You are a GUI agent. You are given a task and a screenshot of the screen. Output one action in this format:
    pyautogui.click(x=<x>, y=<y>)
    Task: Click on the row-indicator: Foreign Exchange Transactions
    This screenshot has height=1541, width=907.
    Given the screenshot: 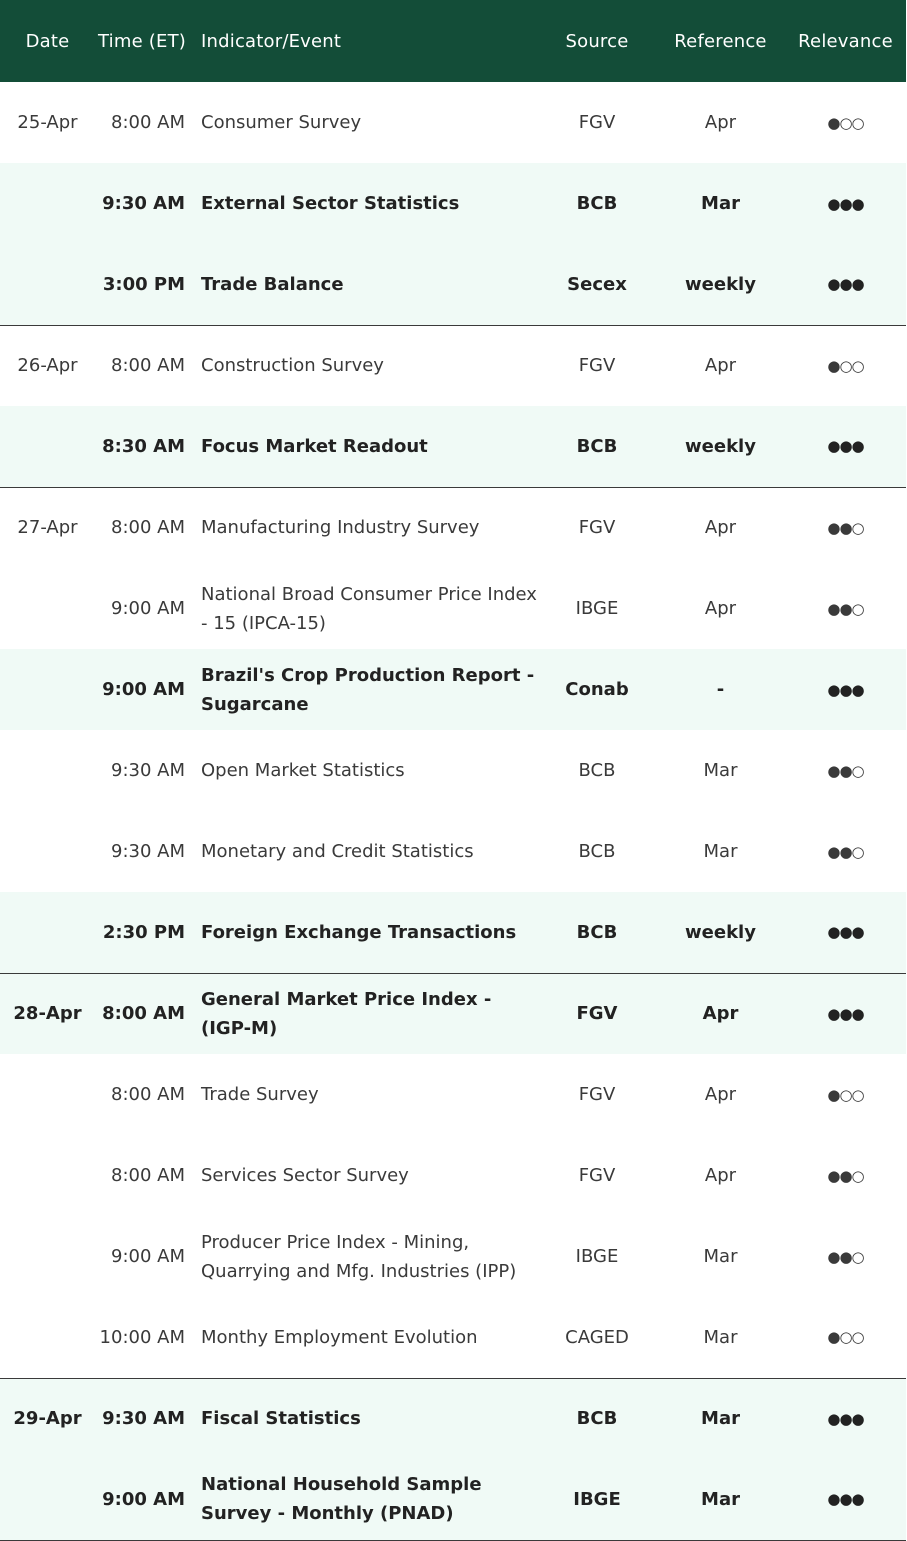 What is the action you would take?
    pyautogui.click(x=359, y=932)
    